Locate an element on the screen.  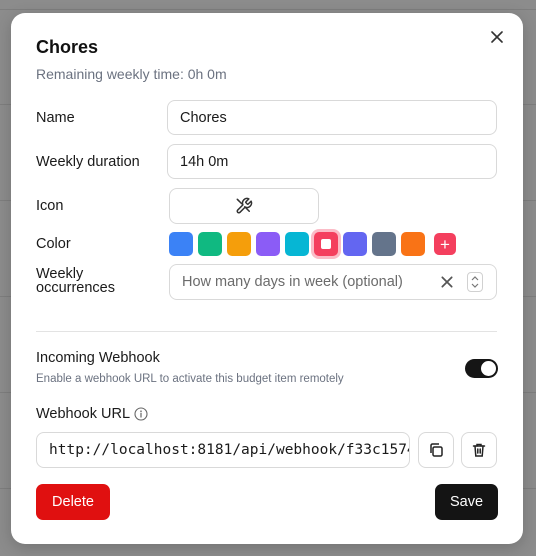
clear-icon is located at coordinates (447, 282).